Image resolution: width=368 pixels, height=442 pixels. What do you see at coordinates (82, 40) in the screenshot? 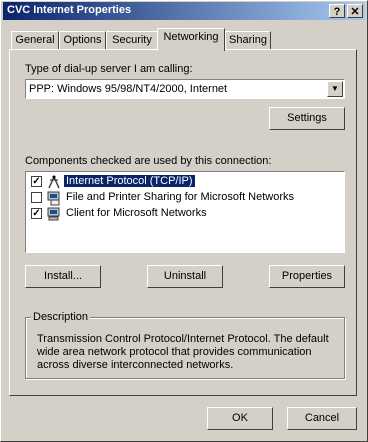
I see `tab-options: Options` at bounding box center [82, 40].